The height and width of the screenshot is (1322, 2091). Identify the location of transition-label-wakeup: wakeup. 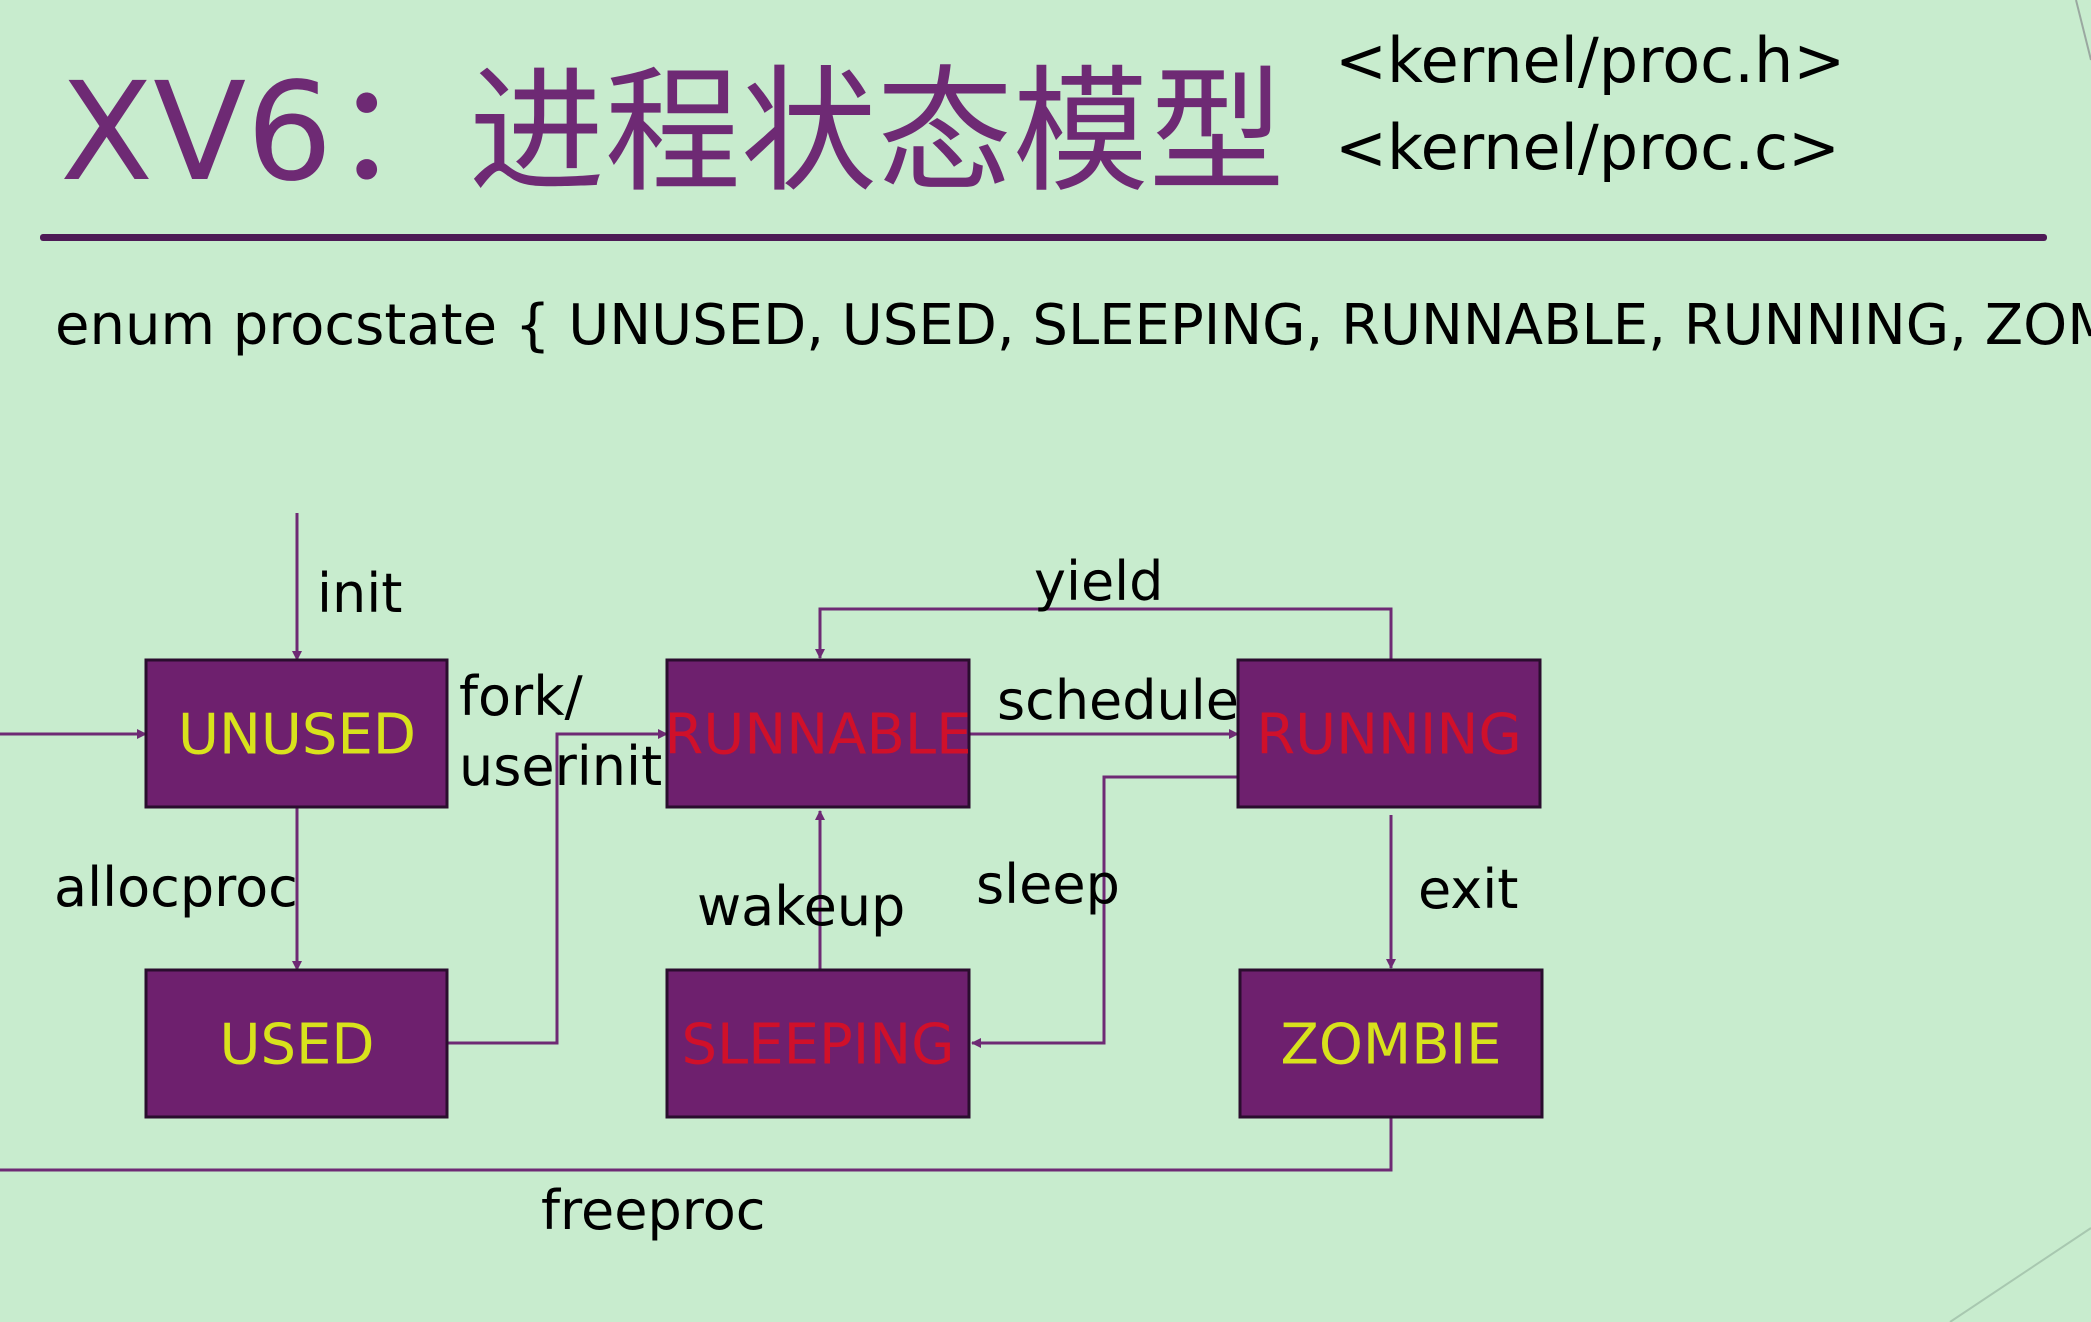
(801, 906).